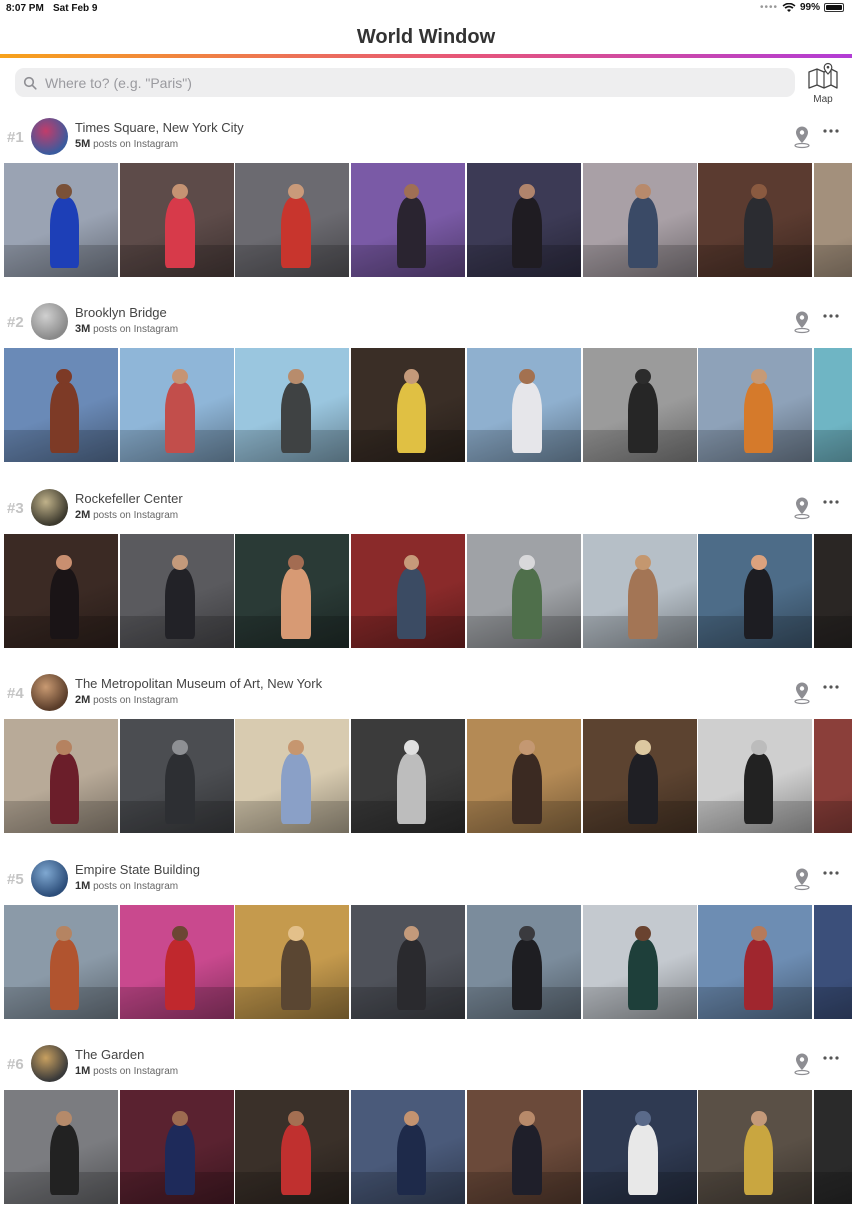 This screenshot has width=852, height=1227. Describe the element at coordinates (121, 312) in the screenshot. I see `location-name: Brooklyn Bridge` at that location.